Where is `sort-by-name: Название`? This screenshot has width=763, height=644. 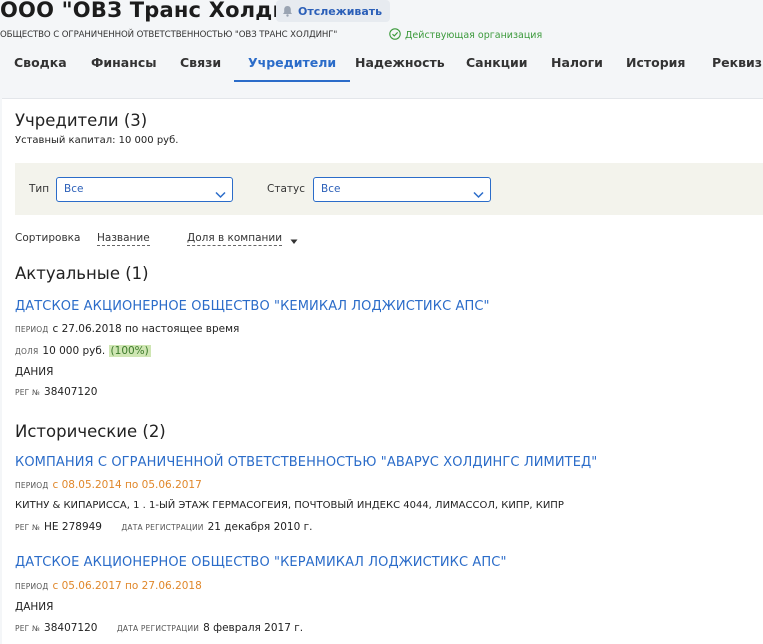
sort-by-name: Название is located at coordinates (123, 239).